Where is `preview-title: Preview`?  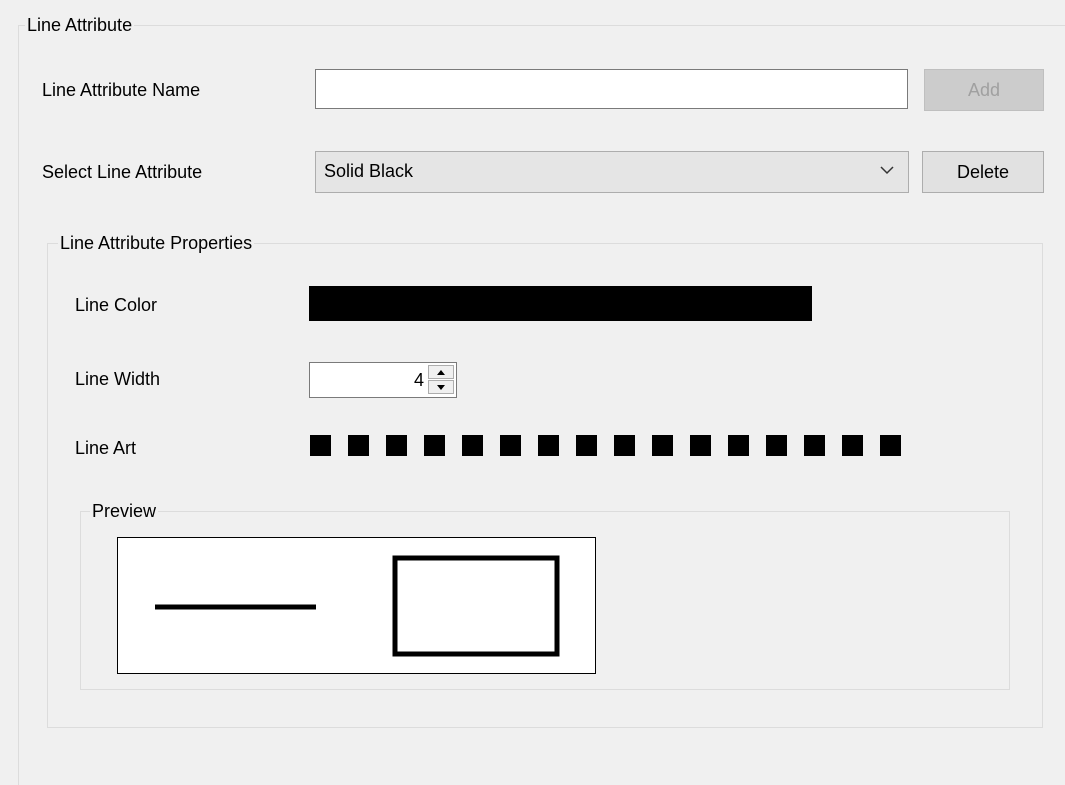 preview-title: Preview is located at coordinates (124, 511).